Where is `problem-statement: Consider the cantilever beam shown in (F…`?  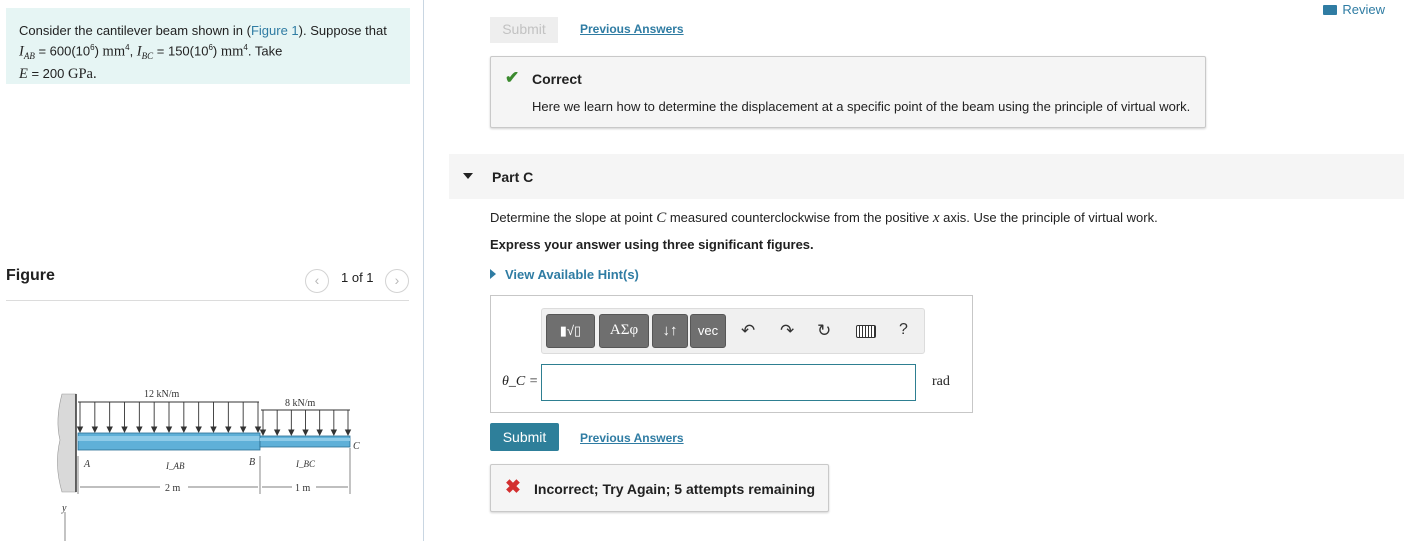
problem-statement: Consider the cantilever beam shown in (F… is located at coordinates (208, 46).